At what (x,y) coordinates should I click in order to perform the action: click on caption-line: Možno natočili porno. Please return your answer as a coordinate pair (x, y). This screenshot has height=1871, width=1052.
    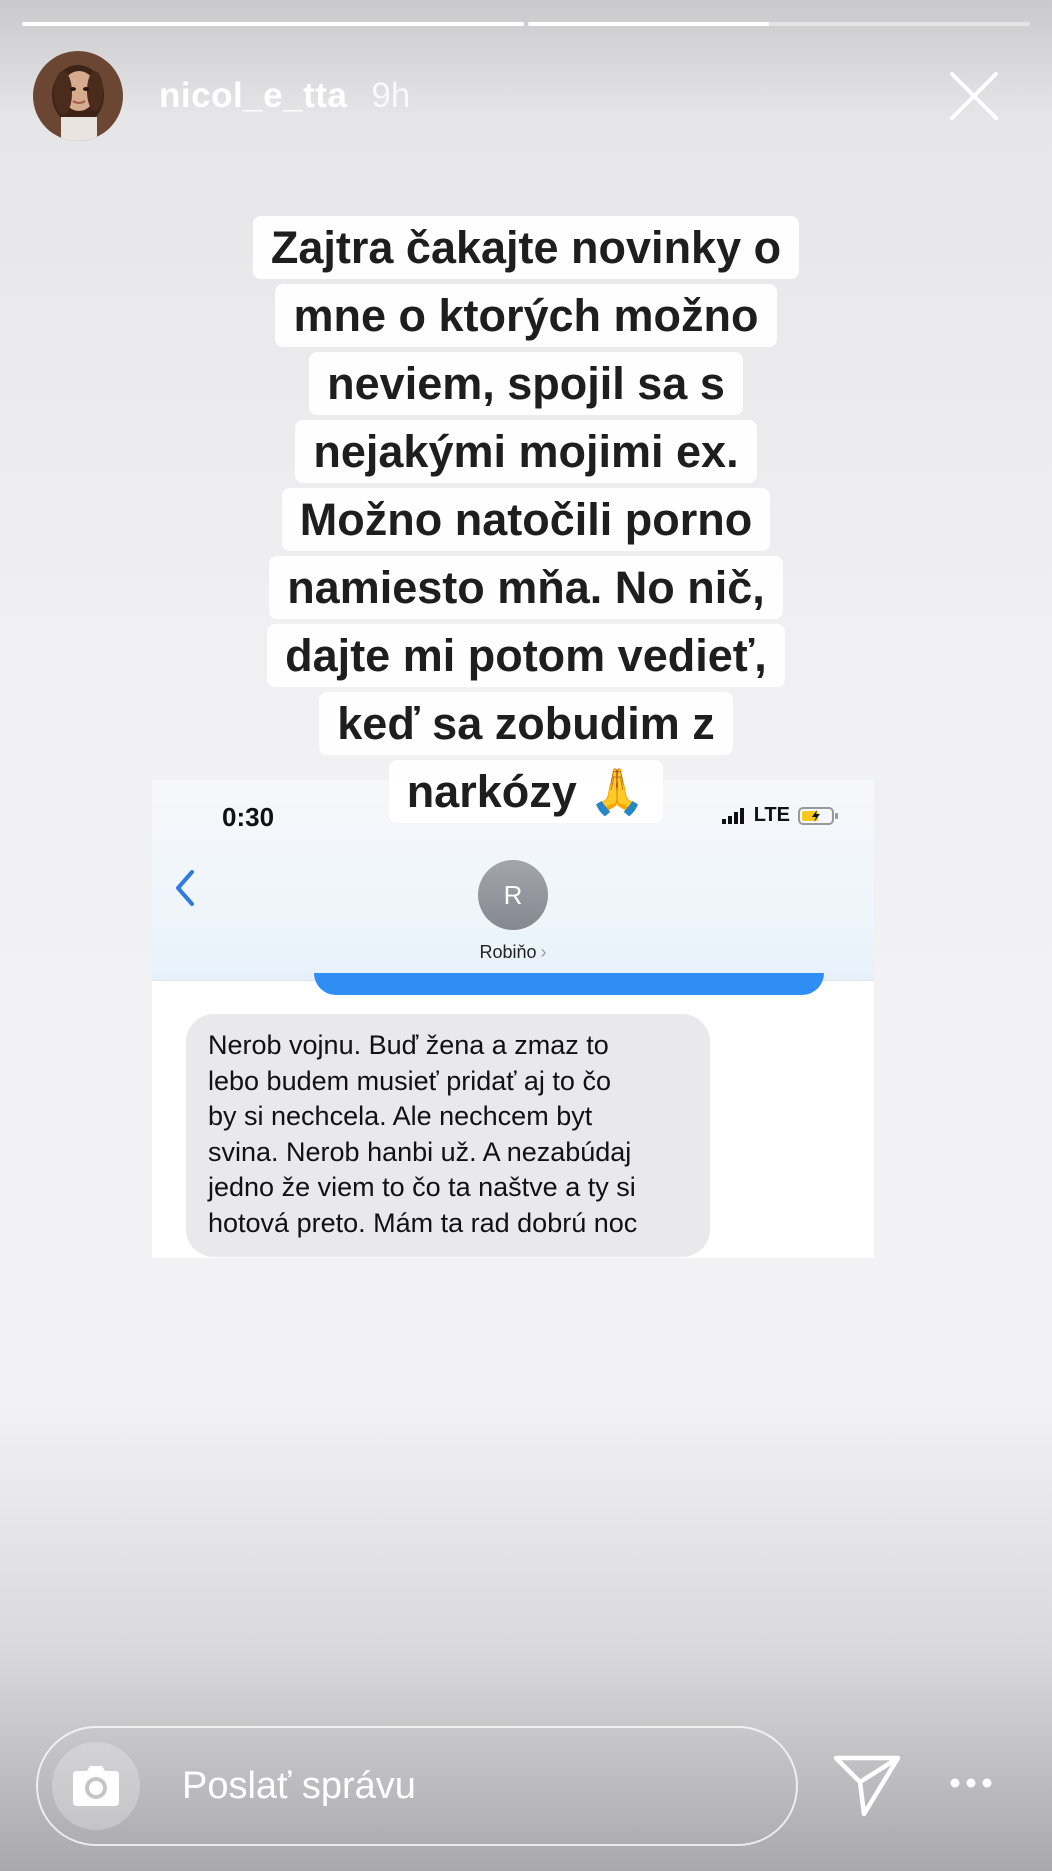
    Looking at the image, I should click on (526, 520).